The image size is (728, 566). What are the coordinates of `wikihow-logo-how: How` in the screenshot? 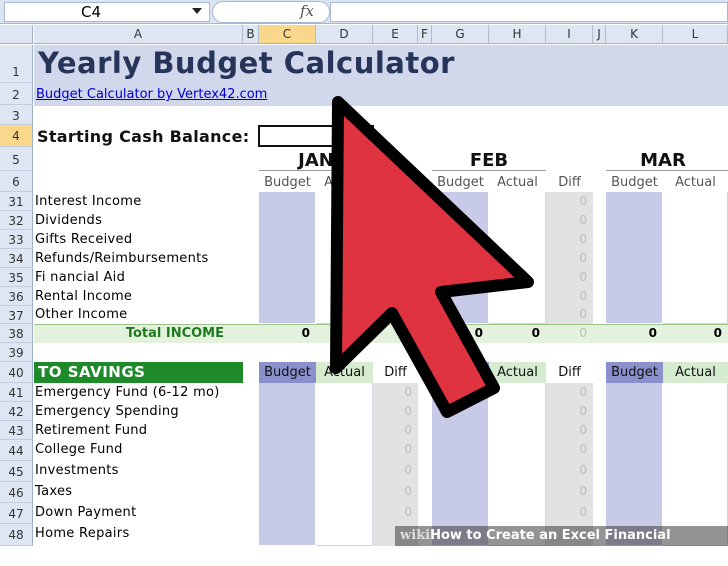 It's located at (446, 535).